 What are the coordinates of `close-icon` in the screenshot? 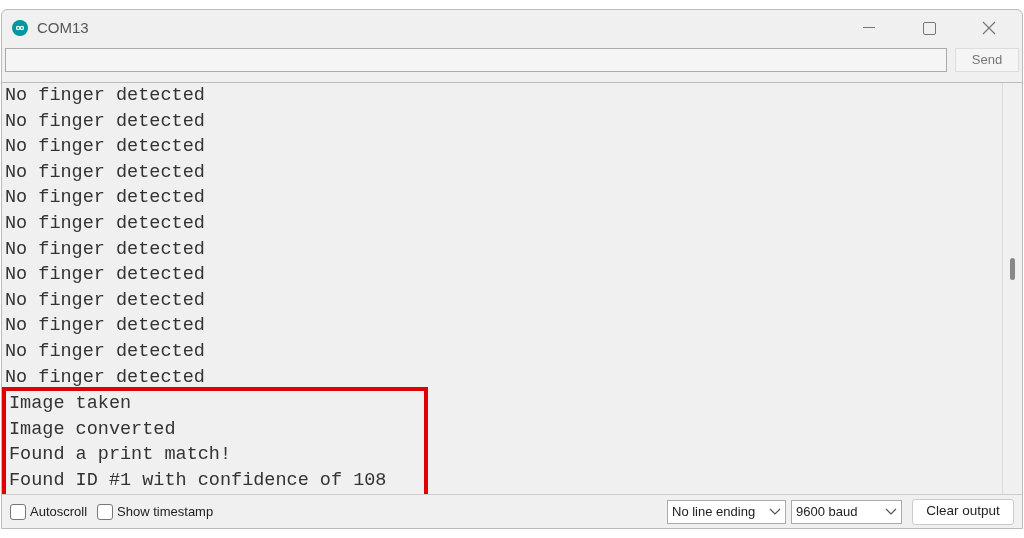 It's located at (989, 28).